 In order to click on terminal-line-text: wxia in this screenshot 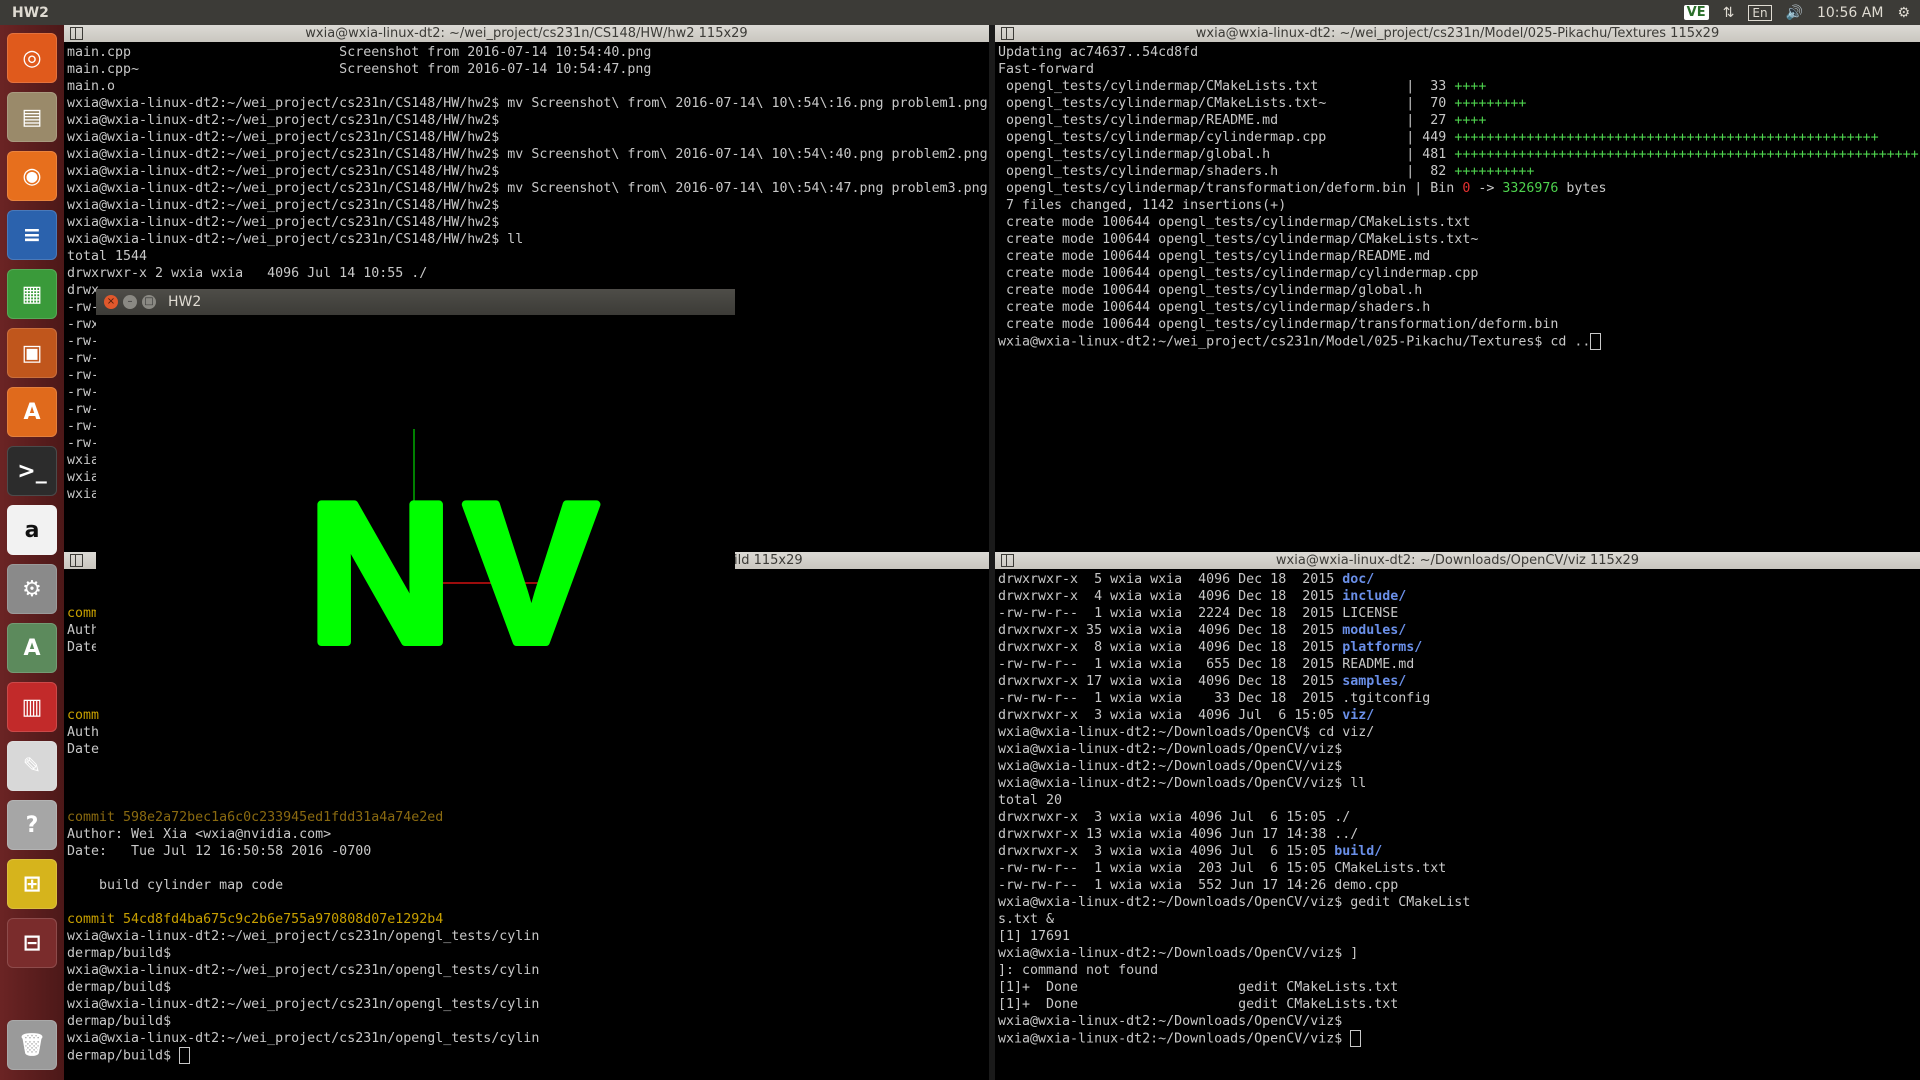, I will do `click(83, 460)`.